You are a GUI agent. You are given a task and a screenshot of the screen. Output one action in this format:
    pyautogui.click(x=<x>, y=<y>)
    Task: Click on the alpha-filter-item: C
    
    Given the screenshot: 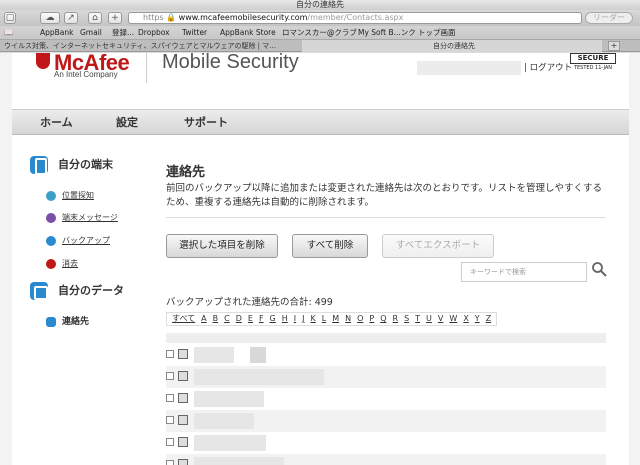 What is the action you would take?
    pyautogui.click(x=227, y=319)
    